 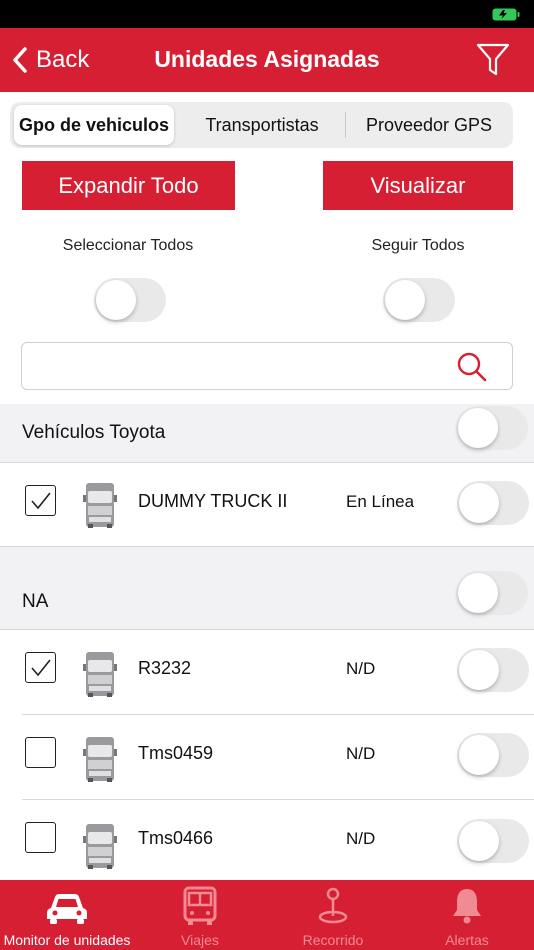 I want to click on visualize-button: Visualizar, so click(x=418, y=185).